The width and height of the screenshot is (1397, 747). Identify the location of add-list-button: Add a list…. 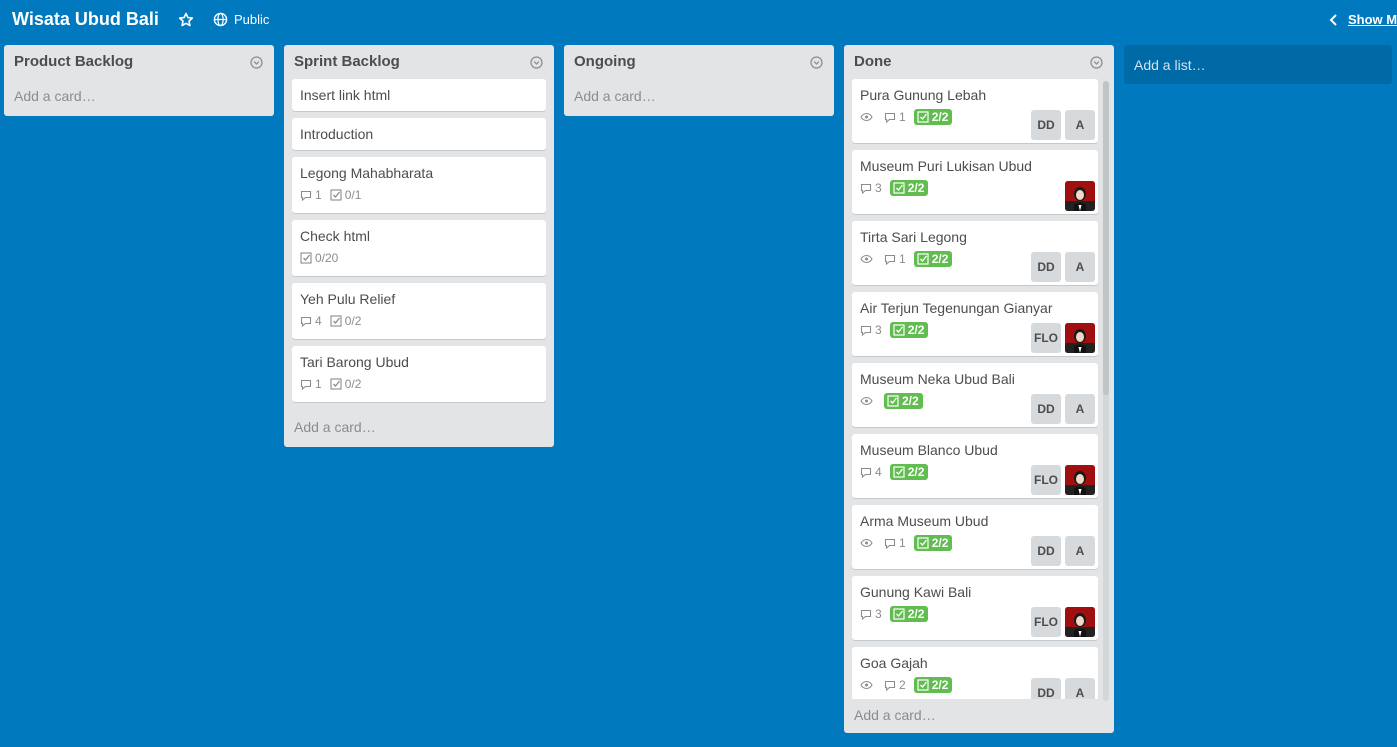
(1258, 64).